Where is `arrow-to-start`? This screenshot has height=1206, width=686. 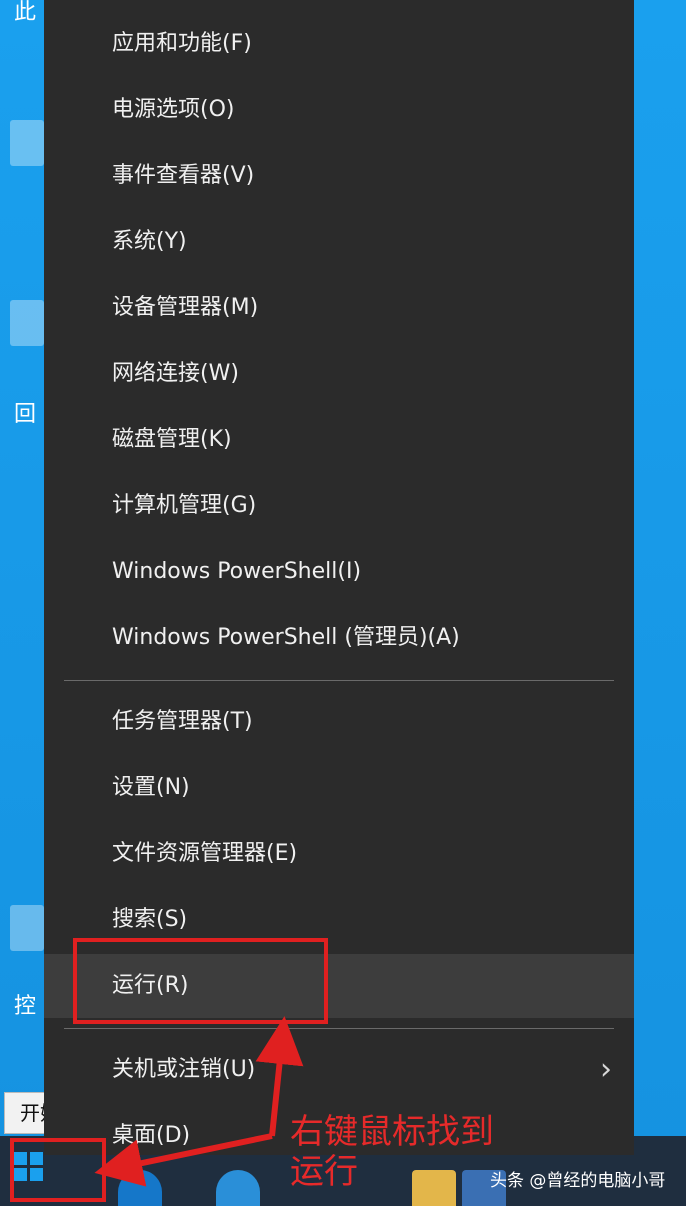 arrow-to-start is located at coordinates (183, 1160).